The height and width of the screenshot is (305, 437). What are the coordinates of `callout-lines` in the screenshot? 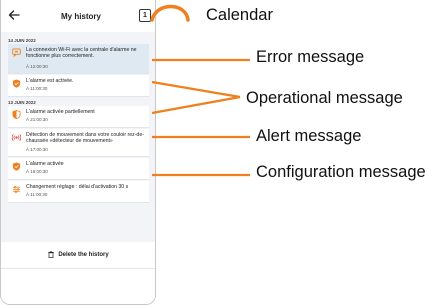 It's located at (200, 90).